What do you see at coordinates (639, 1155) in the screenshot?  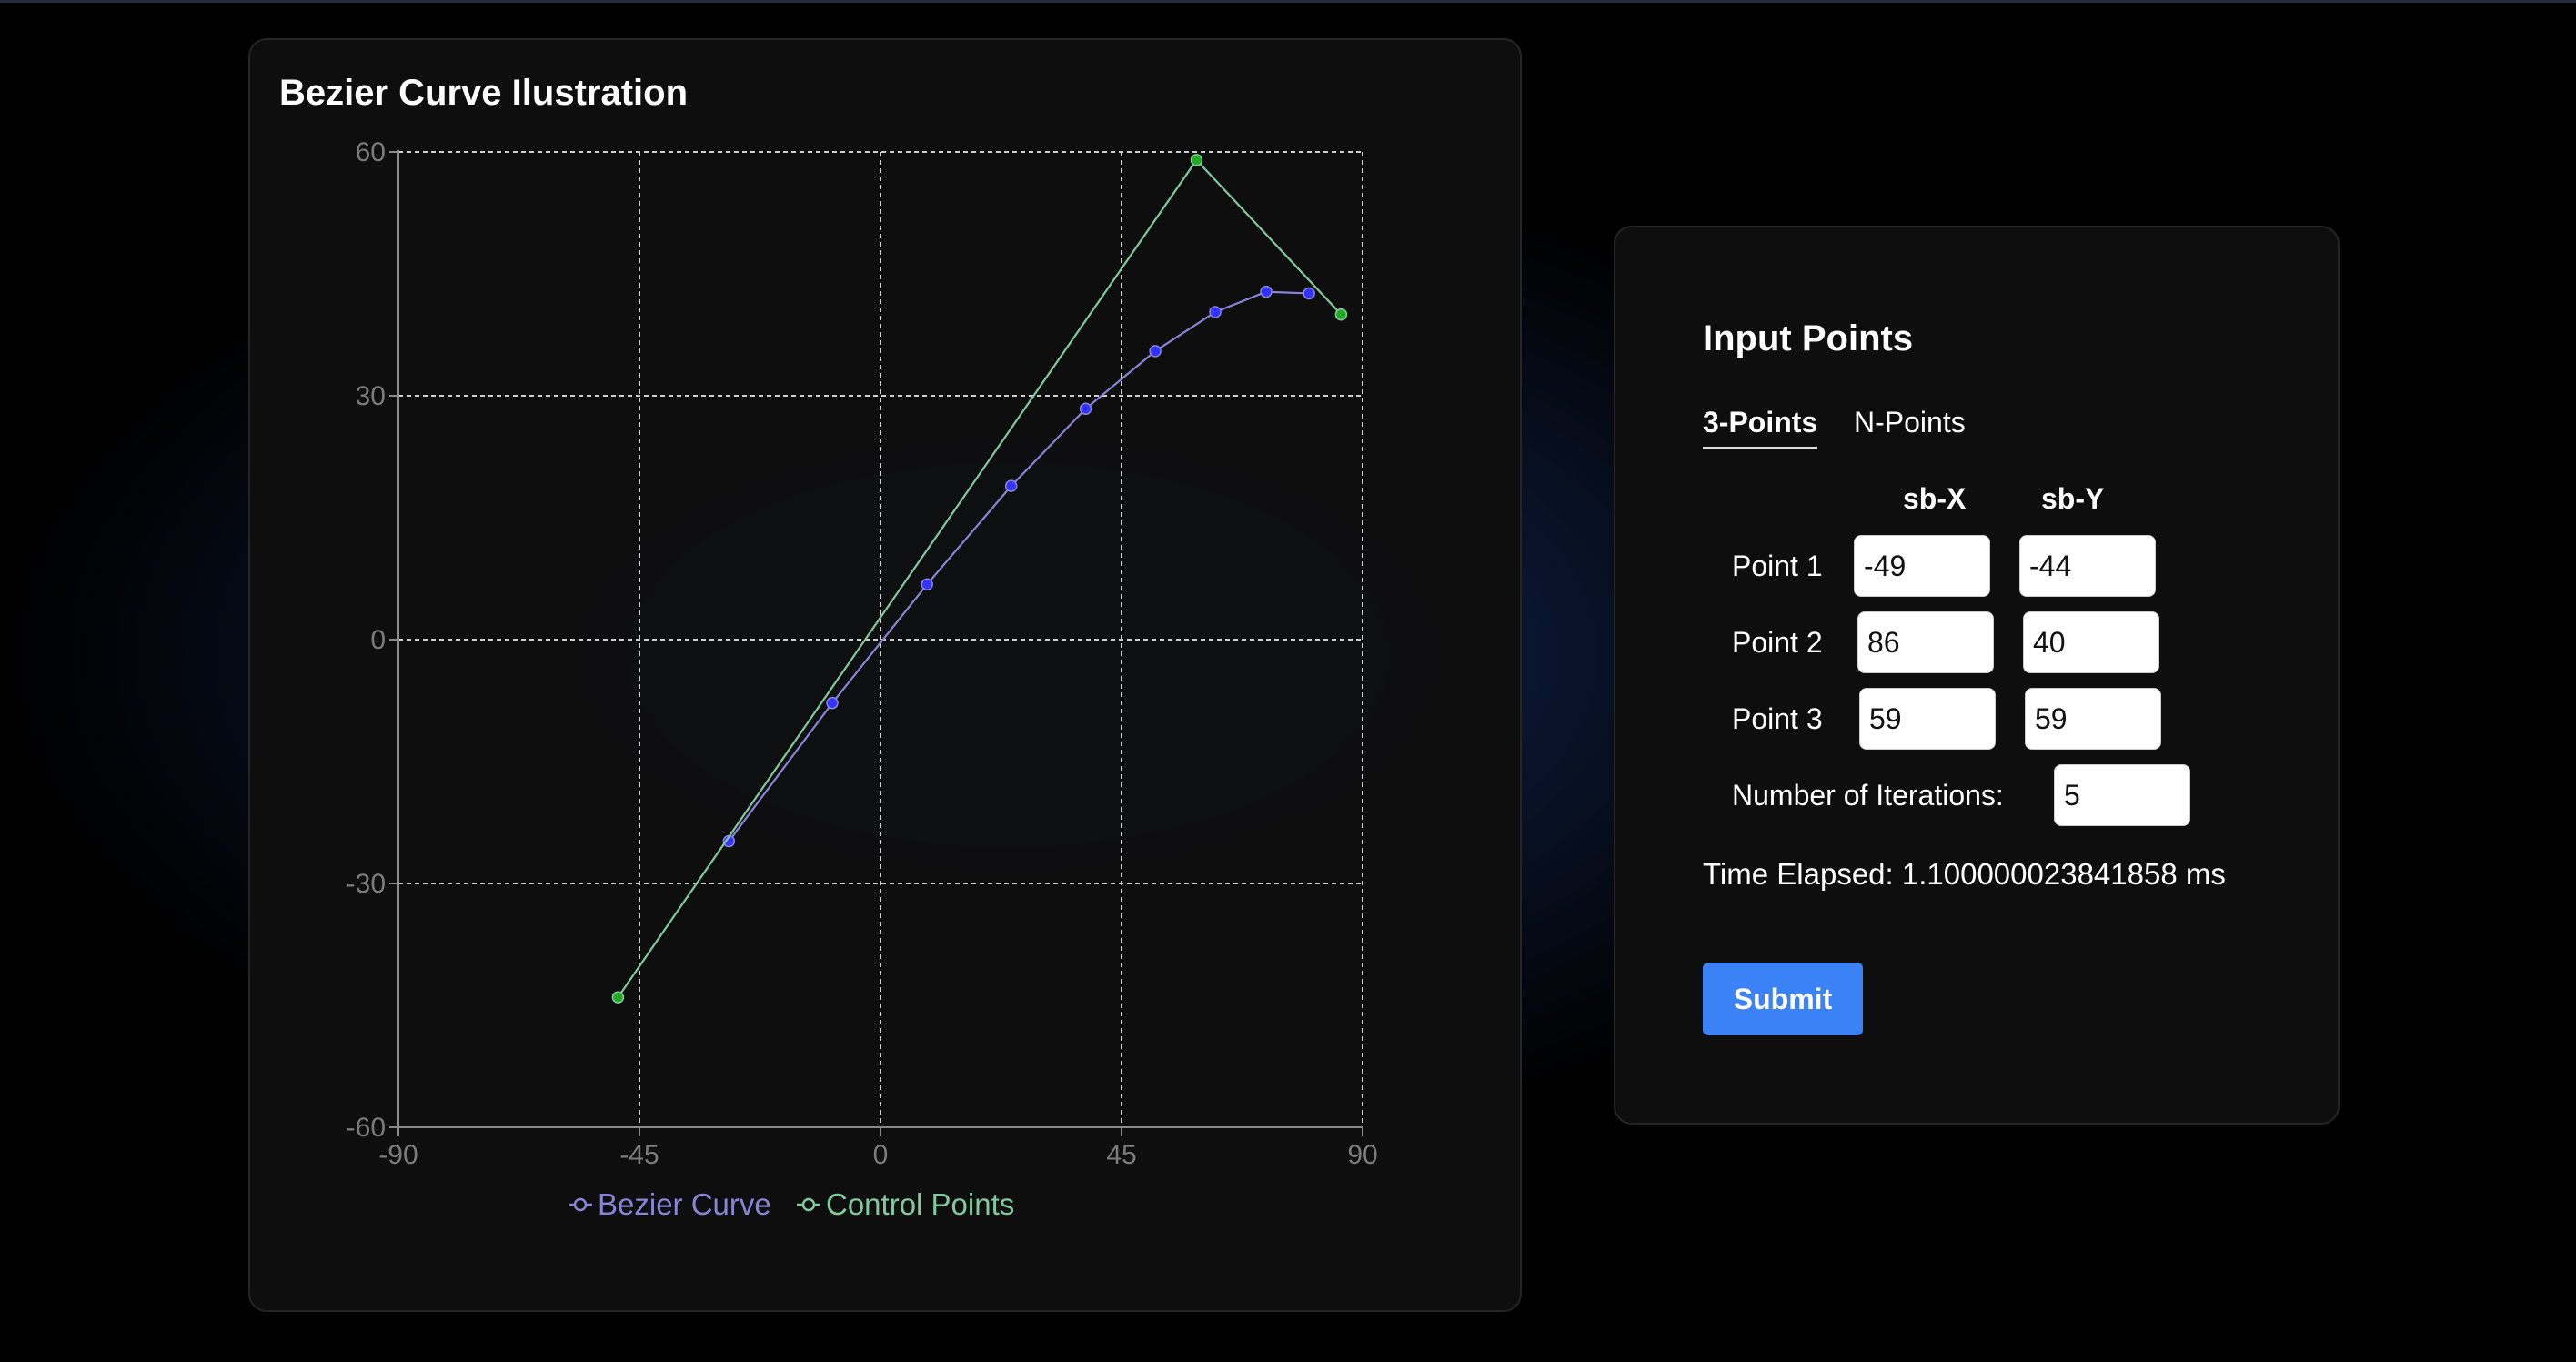 I see `x-tick-label: -45` at bounding box center [639, 1155].